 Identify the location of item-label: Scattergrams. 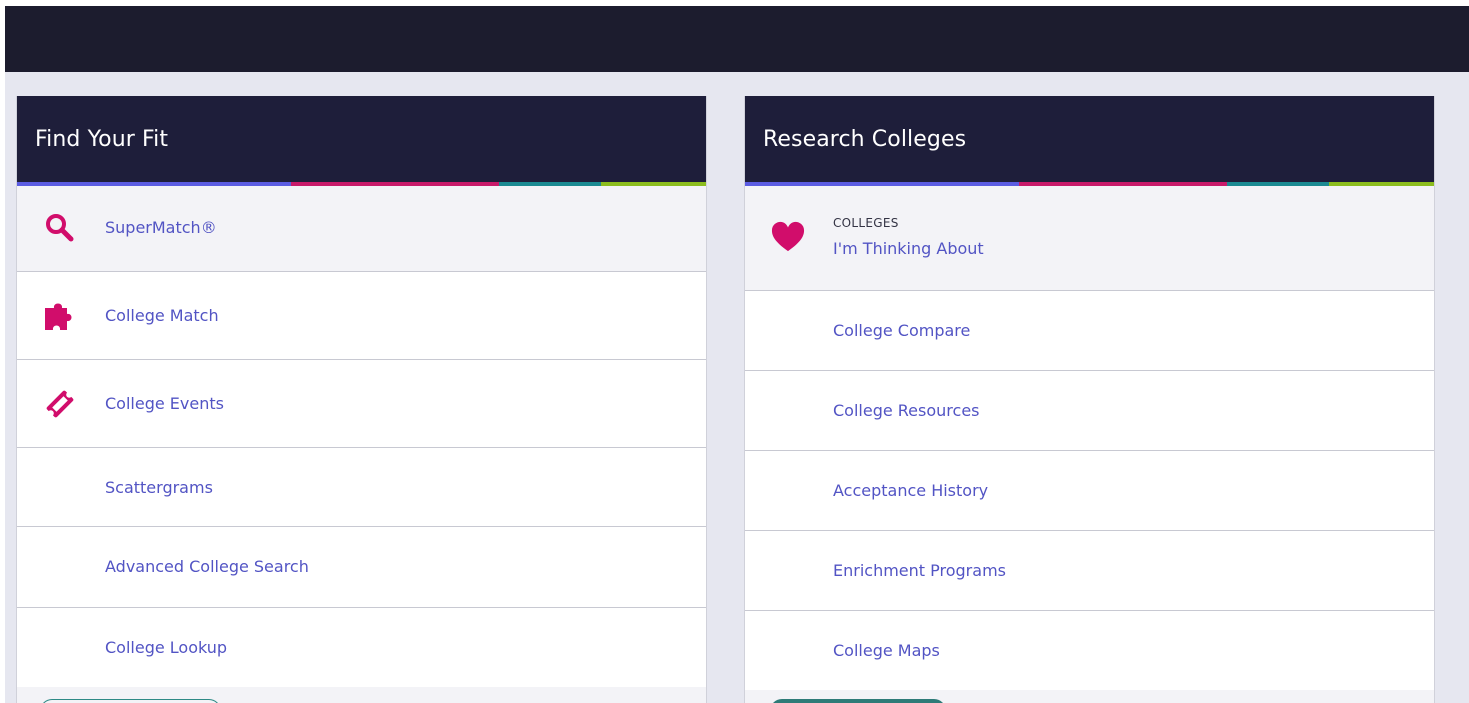
(159, 487).